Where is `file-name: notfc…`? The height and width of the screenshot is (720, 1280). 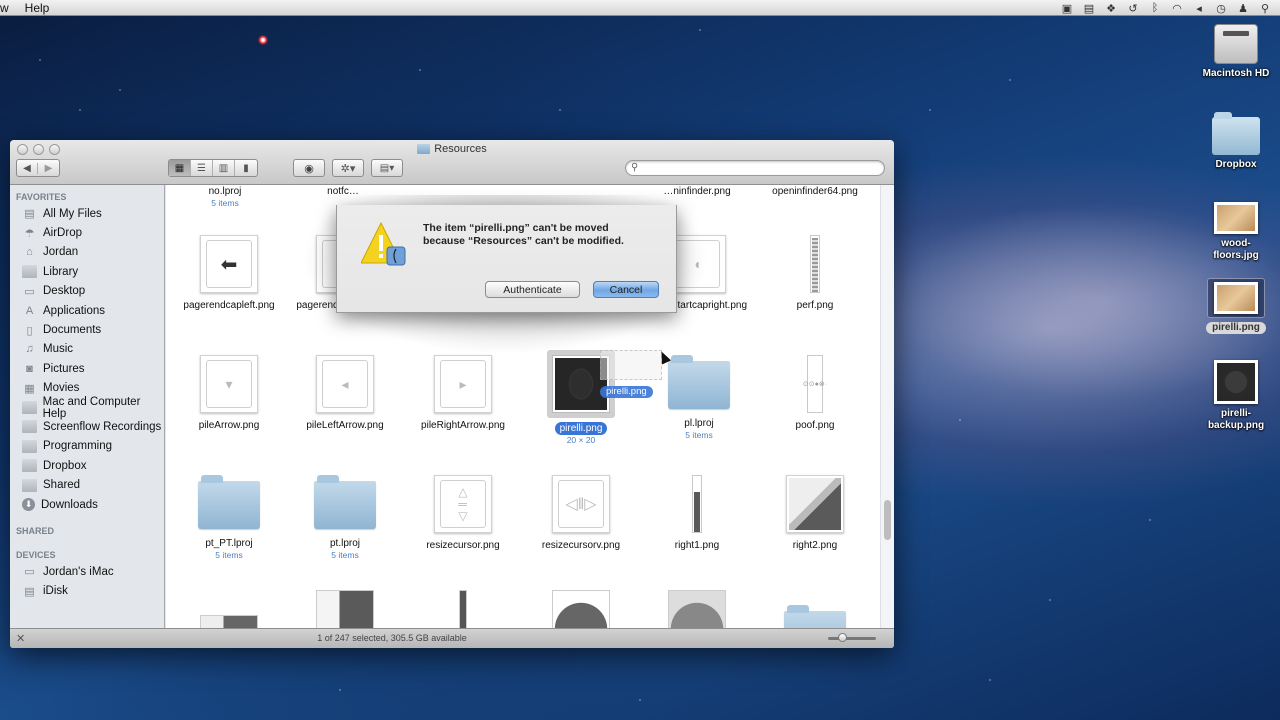 file-name: notfc… is located at coordinates (343, 191).